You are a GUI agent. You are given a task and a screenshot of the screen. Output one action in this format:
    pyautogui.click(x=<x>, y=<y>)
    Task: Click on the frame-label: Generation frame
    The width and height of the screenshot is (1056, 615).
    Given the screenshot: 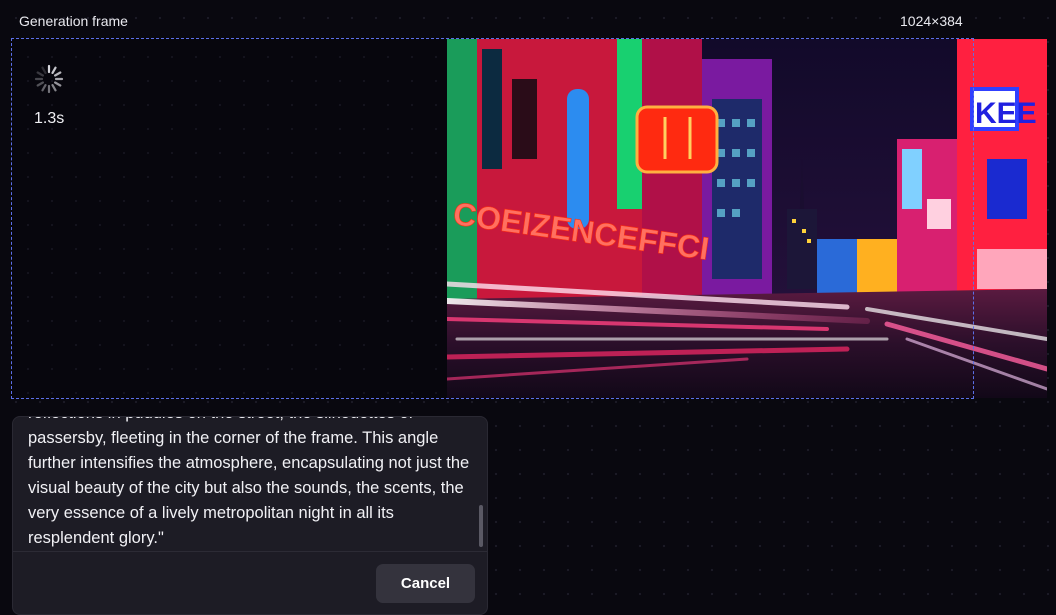 What is the action you would take?
    pyautogui.click(x=73, y=21)
    